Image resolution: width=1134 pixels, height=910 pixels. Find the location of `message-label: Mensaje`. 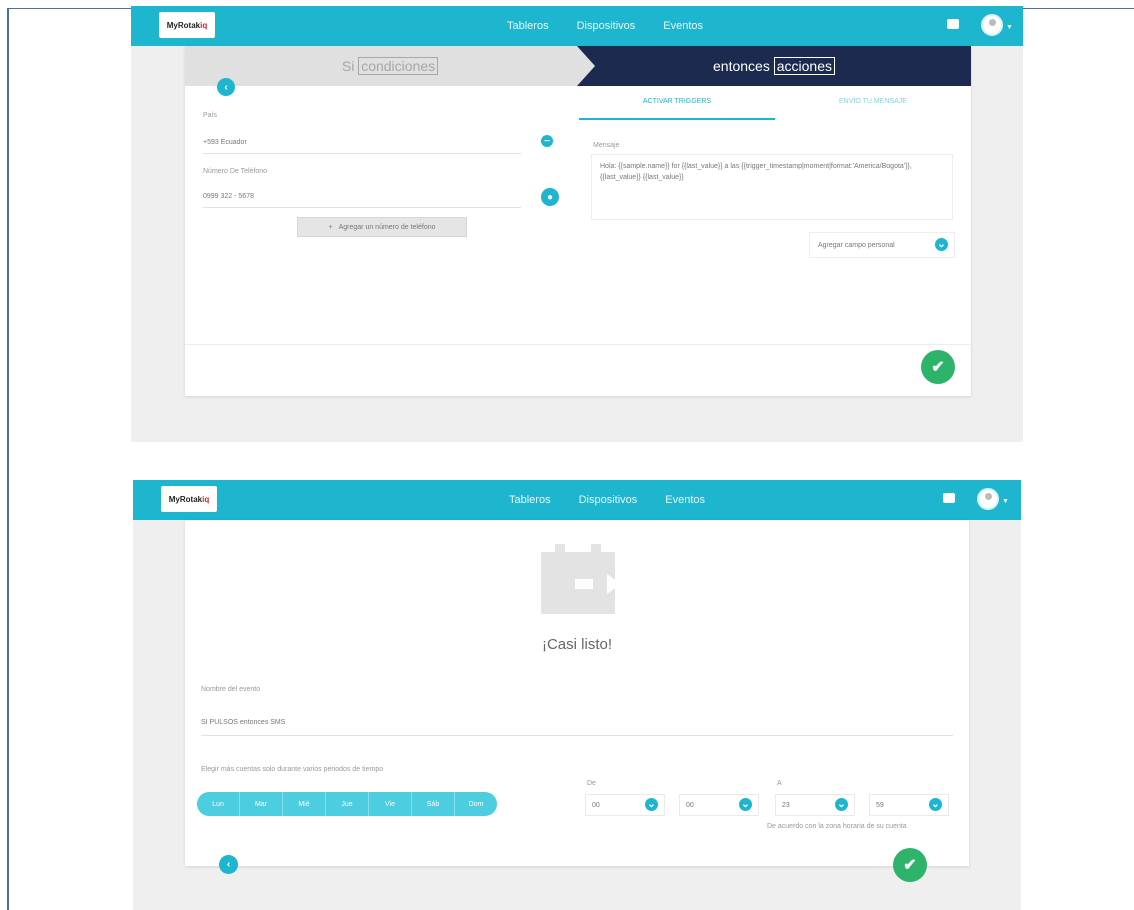

message-label: Mensaje is located at coordinates (606, 145).